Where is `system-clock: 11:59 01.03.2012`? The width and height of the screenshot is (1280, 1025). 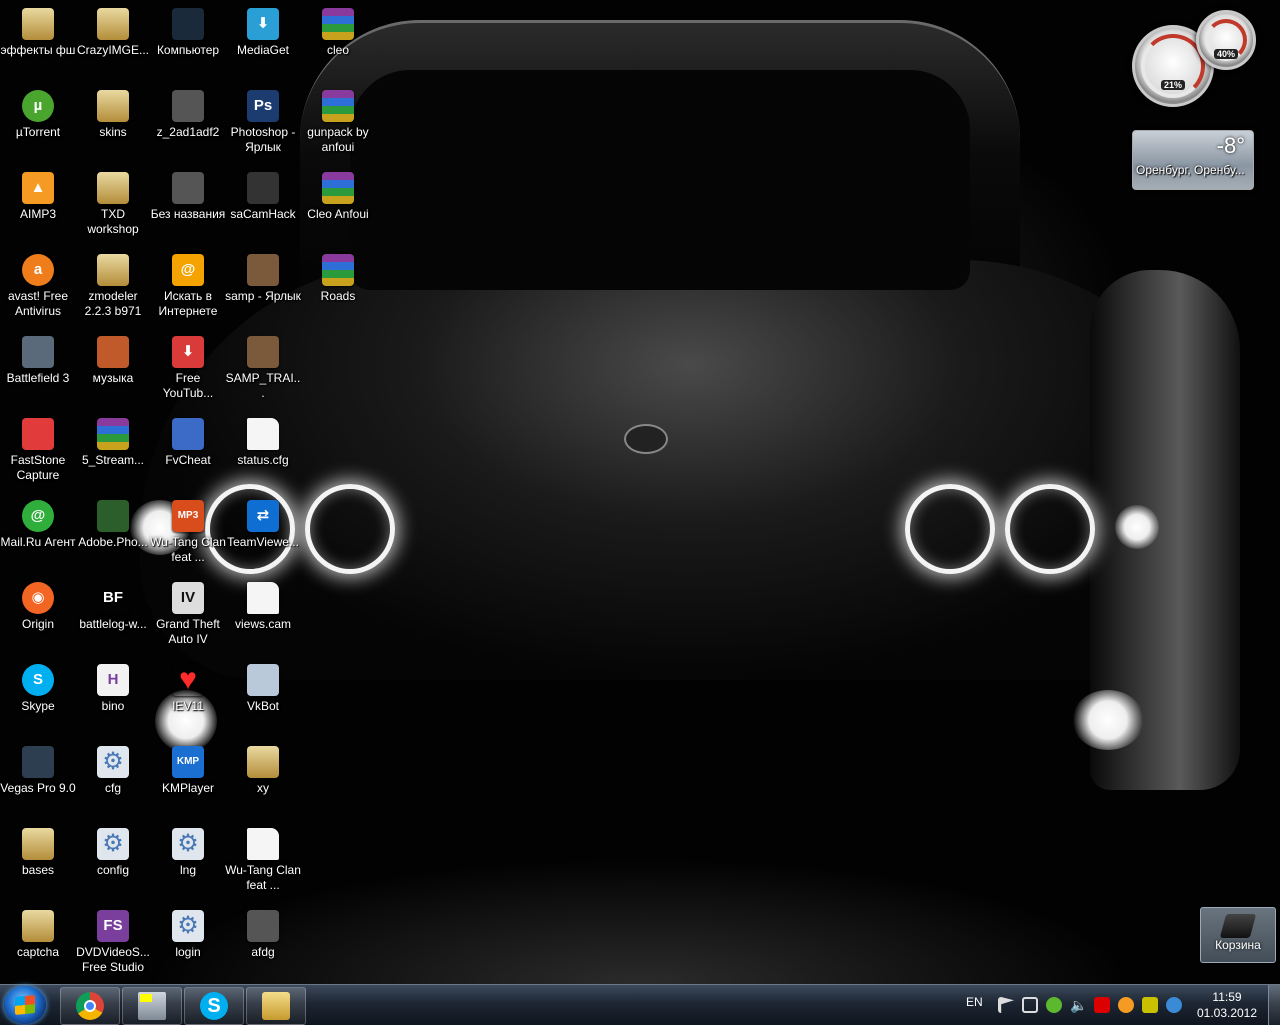
system-clock: 11:59 01.03.2012 is located at coordinates (1227, 1005).